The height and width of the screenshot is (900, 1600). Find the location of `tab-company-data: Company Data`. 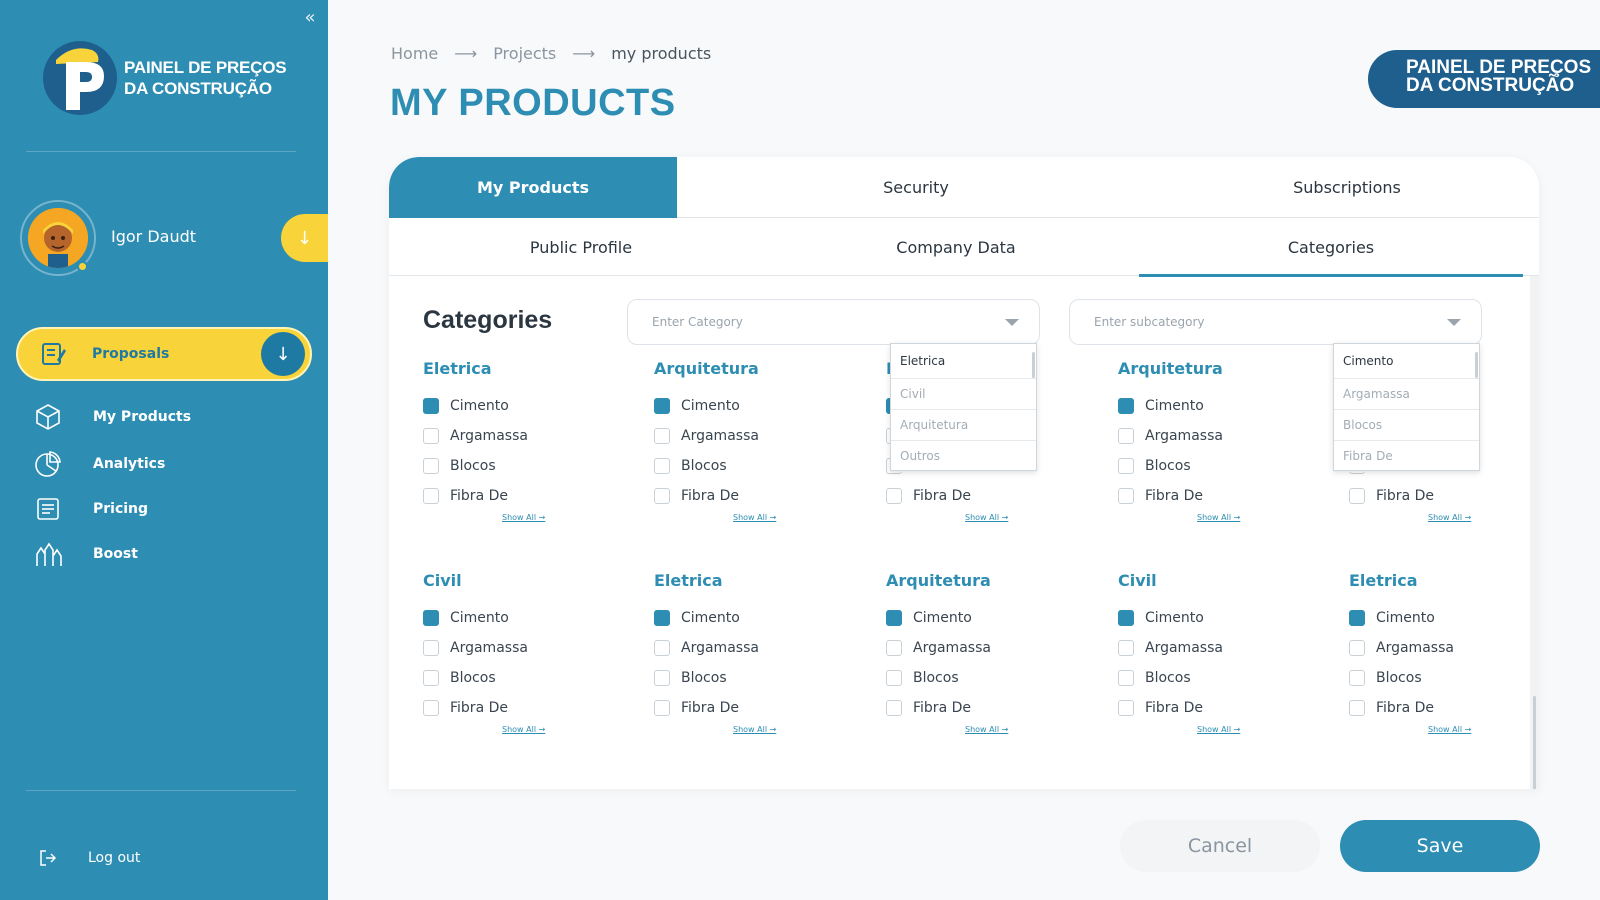

tab-company-data: Company Data is located at coordinates (956, 247).